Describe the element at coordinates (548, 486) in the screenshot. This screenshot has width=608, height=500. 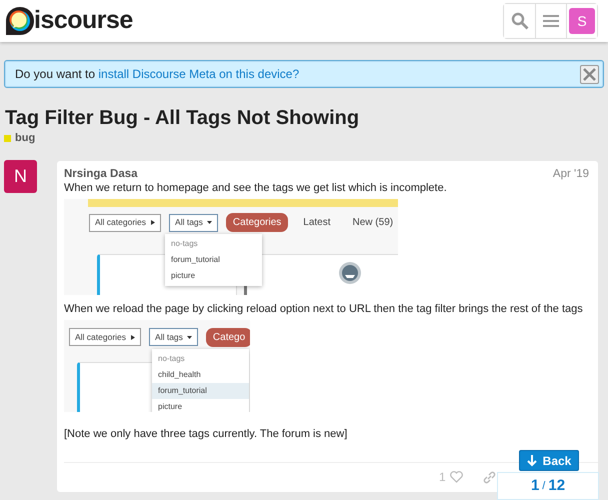
I see `post-counter: 1 / 12` at that location.